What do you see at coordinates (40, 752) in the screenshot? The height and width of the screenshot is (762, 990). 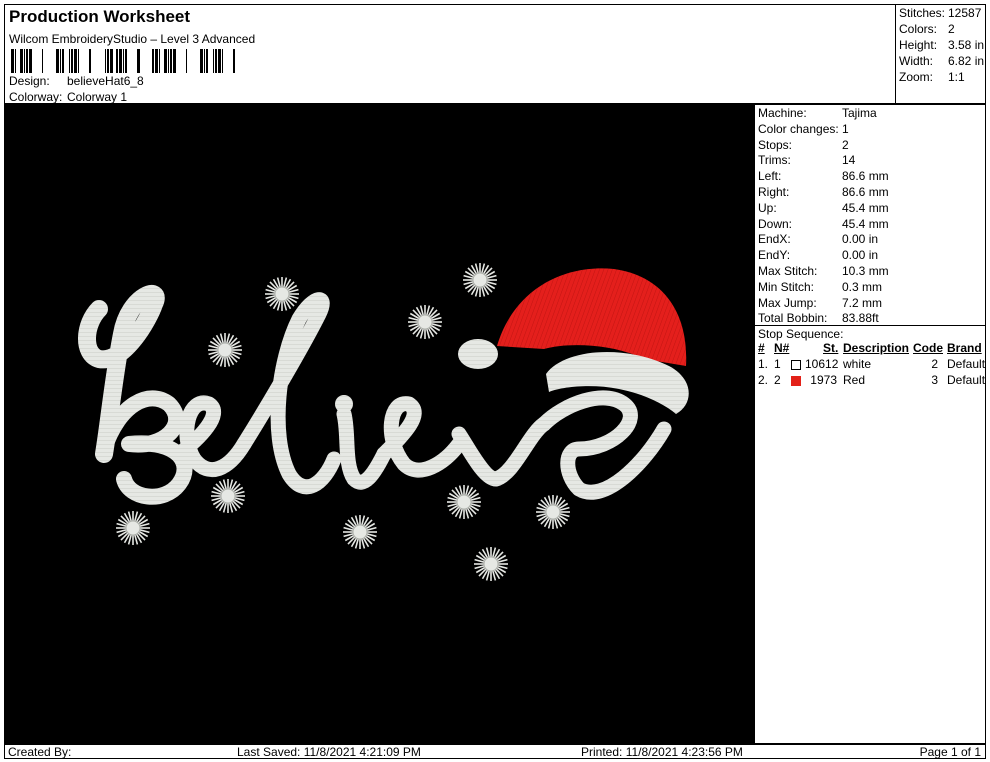 I see `created-by: Created By:` at bounding box center [40, 752].